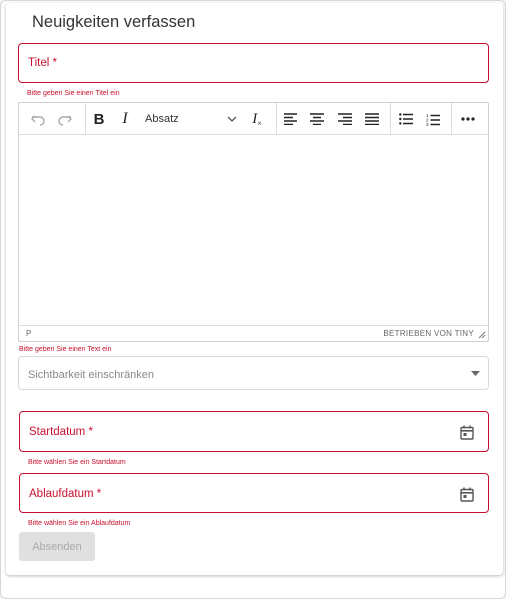 This screenshot has width=506, height=599. I want to click on clear-format-icon: I ×, so click(257, 119).